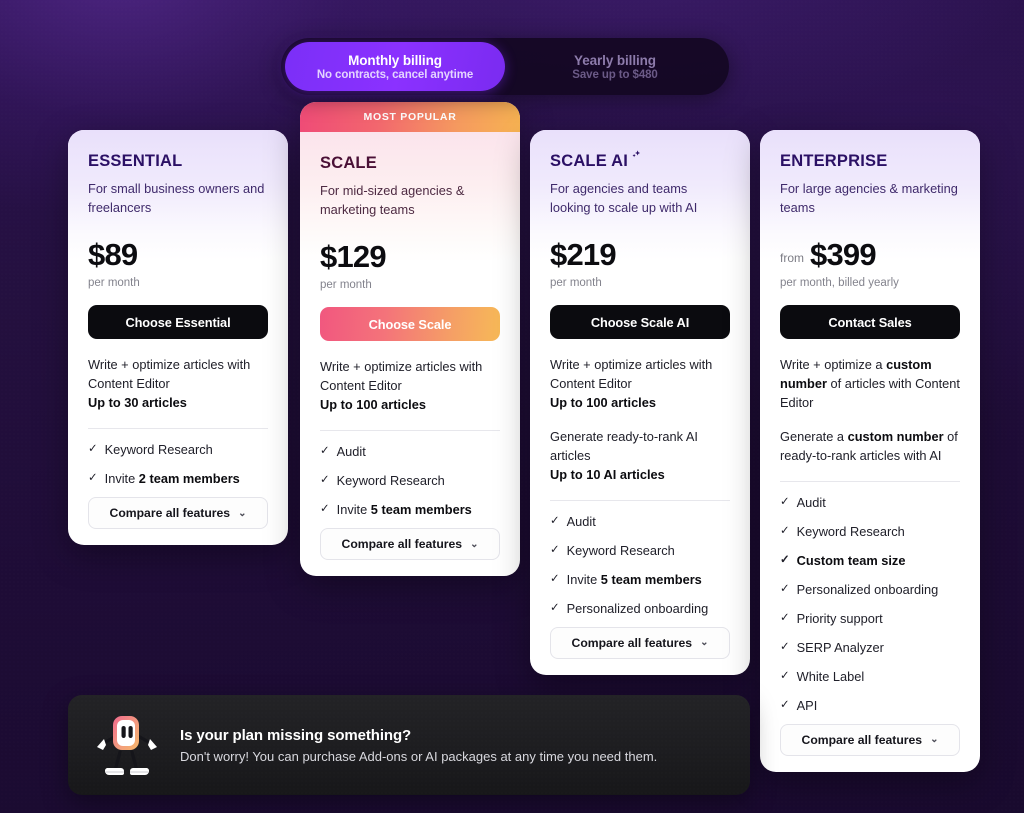 This screenshot has height=813, width=1024. I want to click on choose-plan-button: Choose Scale, so click(410, 324).